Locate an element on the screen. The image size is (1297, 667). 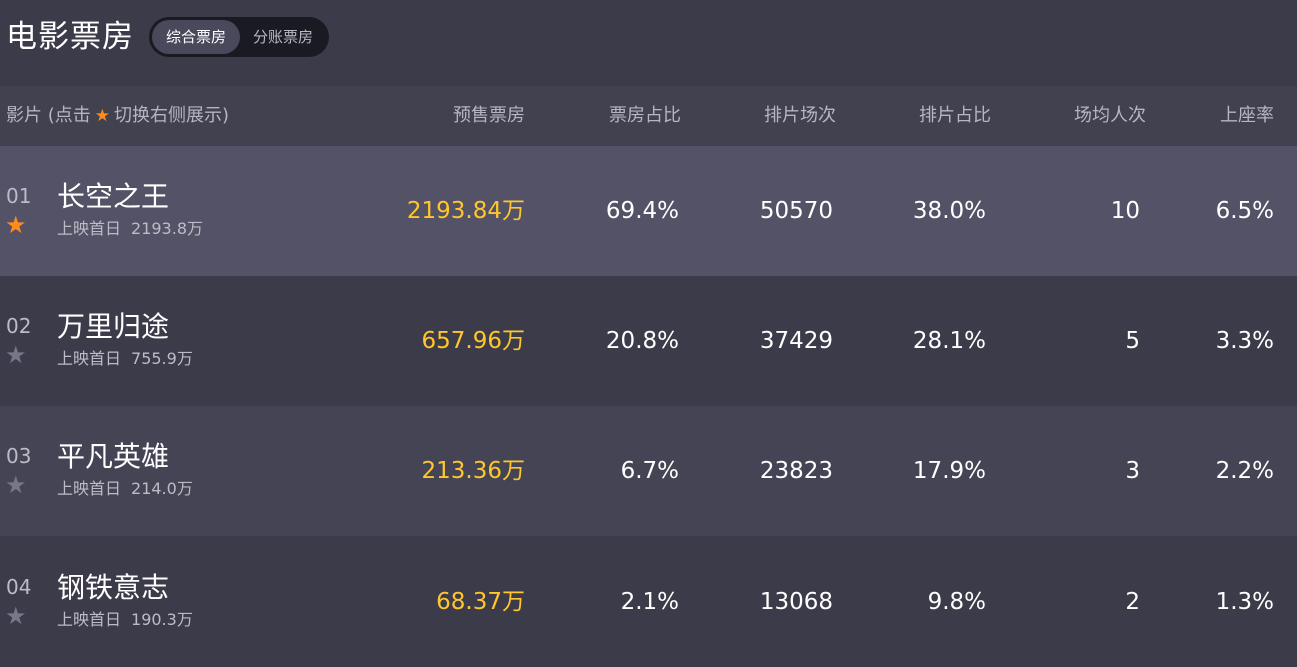
column-header-film-prefix: 影片 (点击 is located at coordinates (48, 115).